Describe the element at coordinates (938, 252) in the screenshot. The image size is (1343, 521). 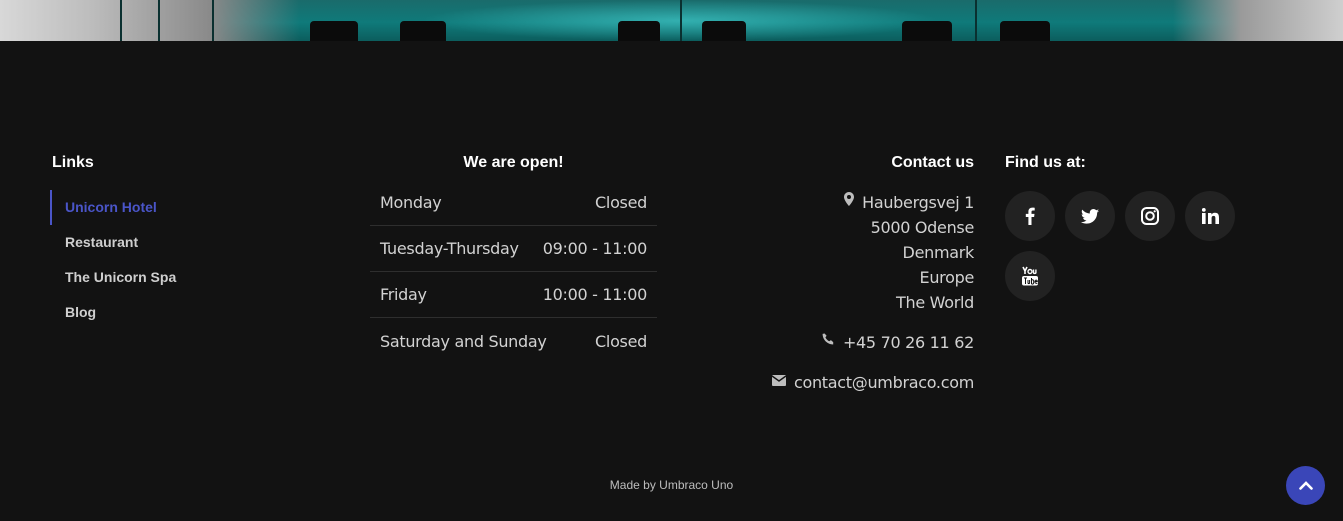
I see `address-country: Denmark` at that location.